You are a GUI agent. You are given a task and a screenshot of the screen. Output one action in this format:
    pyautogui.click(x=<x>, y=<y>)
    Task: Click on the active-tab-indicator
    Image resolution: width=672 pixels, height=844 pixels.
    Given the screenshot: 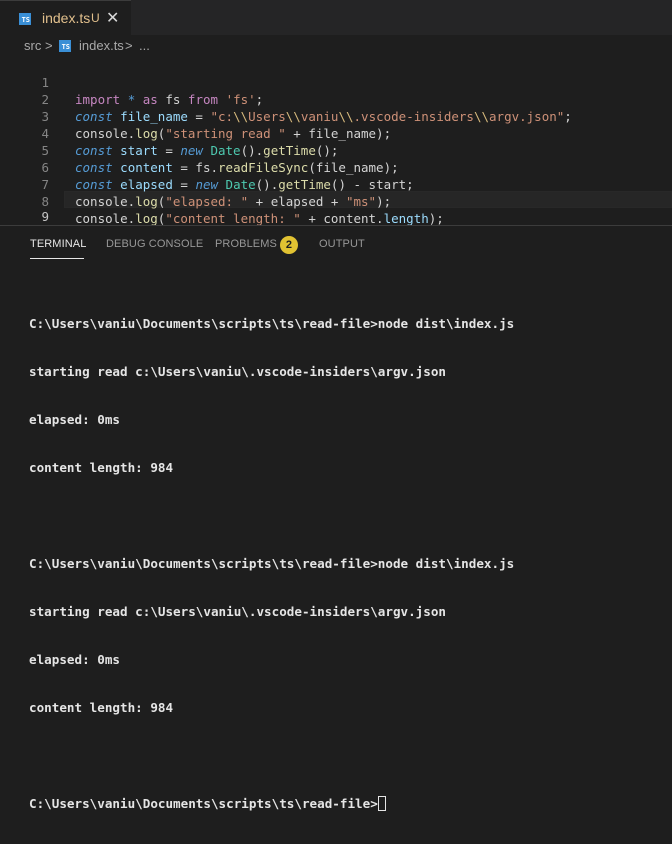 What is the action you would take?
    pyautogui.click(x=57, y=258)
    